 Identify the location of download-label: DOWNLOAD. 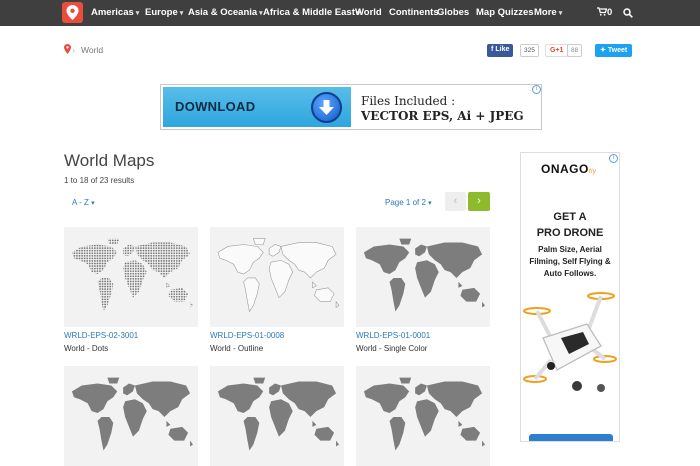
(215, 106).